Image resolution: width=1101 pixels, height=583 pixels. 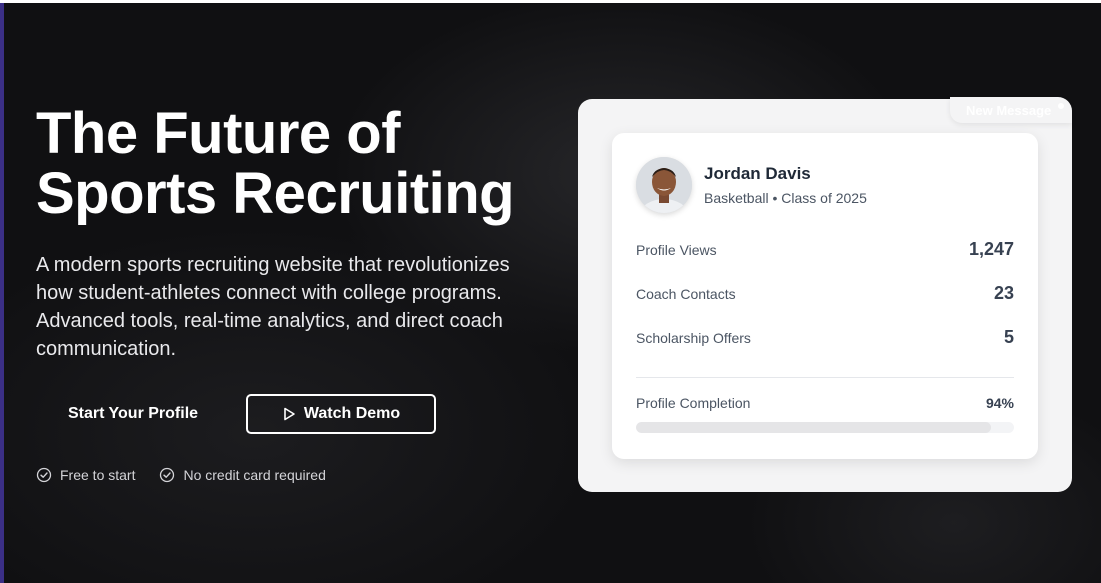 I want to click on stat-value: 23, so click(x=1003, y=293).